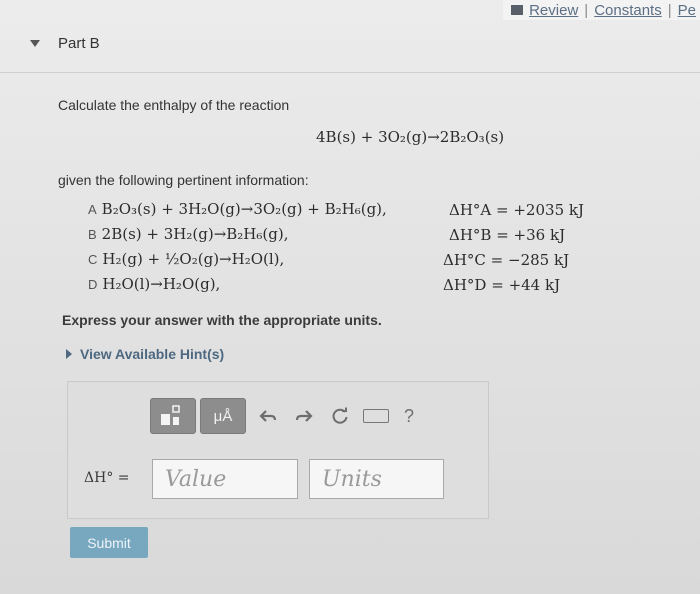  What do you see at coordinates (92, 234) in the screenshot?
I see `equation-letter: B` at bounding box center [92, 234].